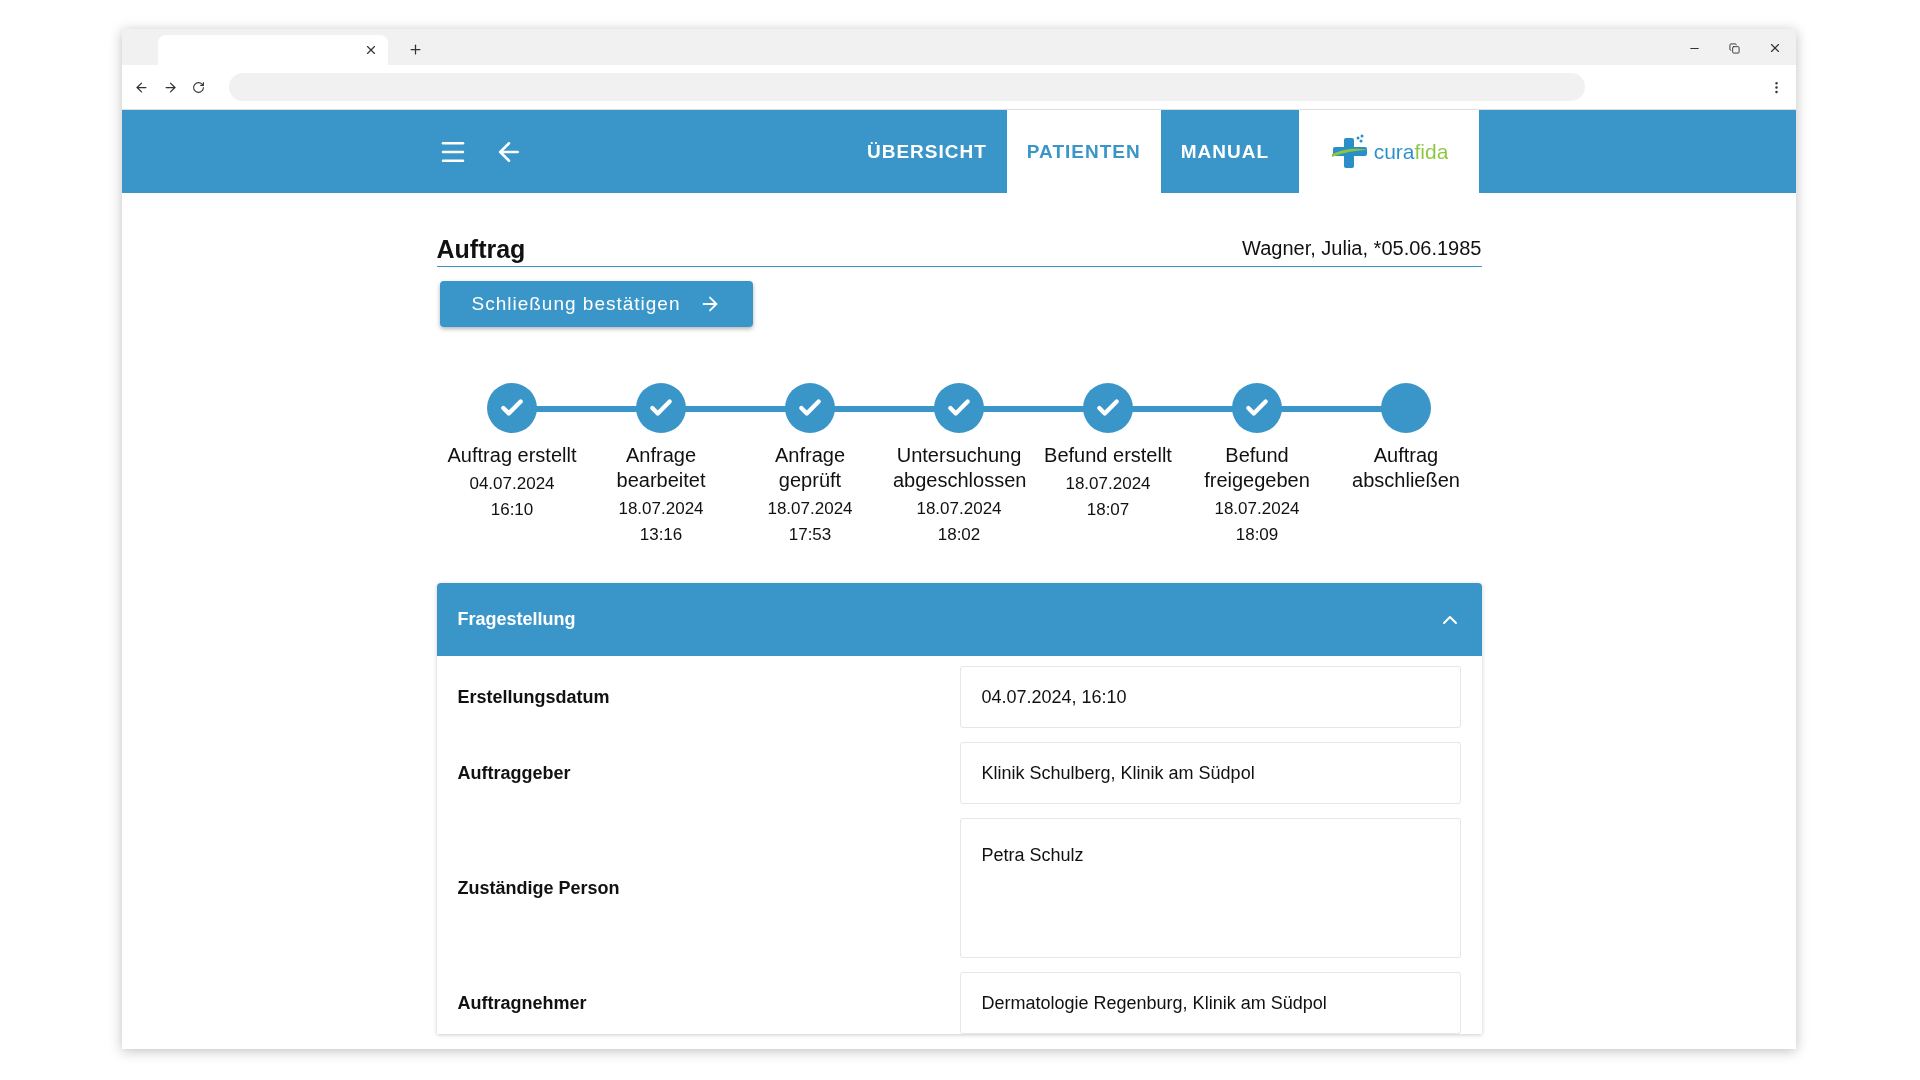 The image size is (1920, 1080). What do you see at coordinates (1734, 48) in the screenshot?
I see `restore-icon` at bounding box center [1734, 48].